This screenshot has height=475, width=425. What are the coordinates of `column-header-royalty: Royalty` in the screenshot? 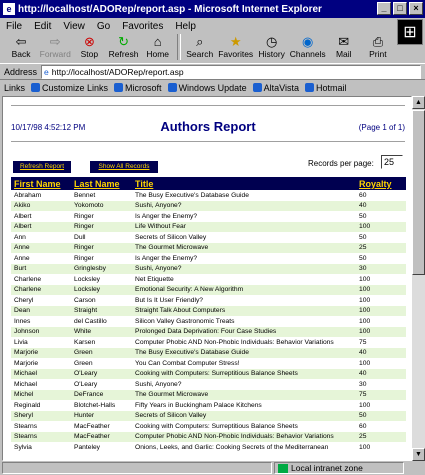 It's located at (381, 183).